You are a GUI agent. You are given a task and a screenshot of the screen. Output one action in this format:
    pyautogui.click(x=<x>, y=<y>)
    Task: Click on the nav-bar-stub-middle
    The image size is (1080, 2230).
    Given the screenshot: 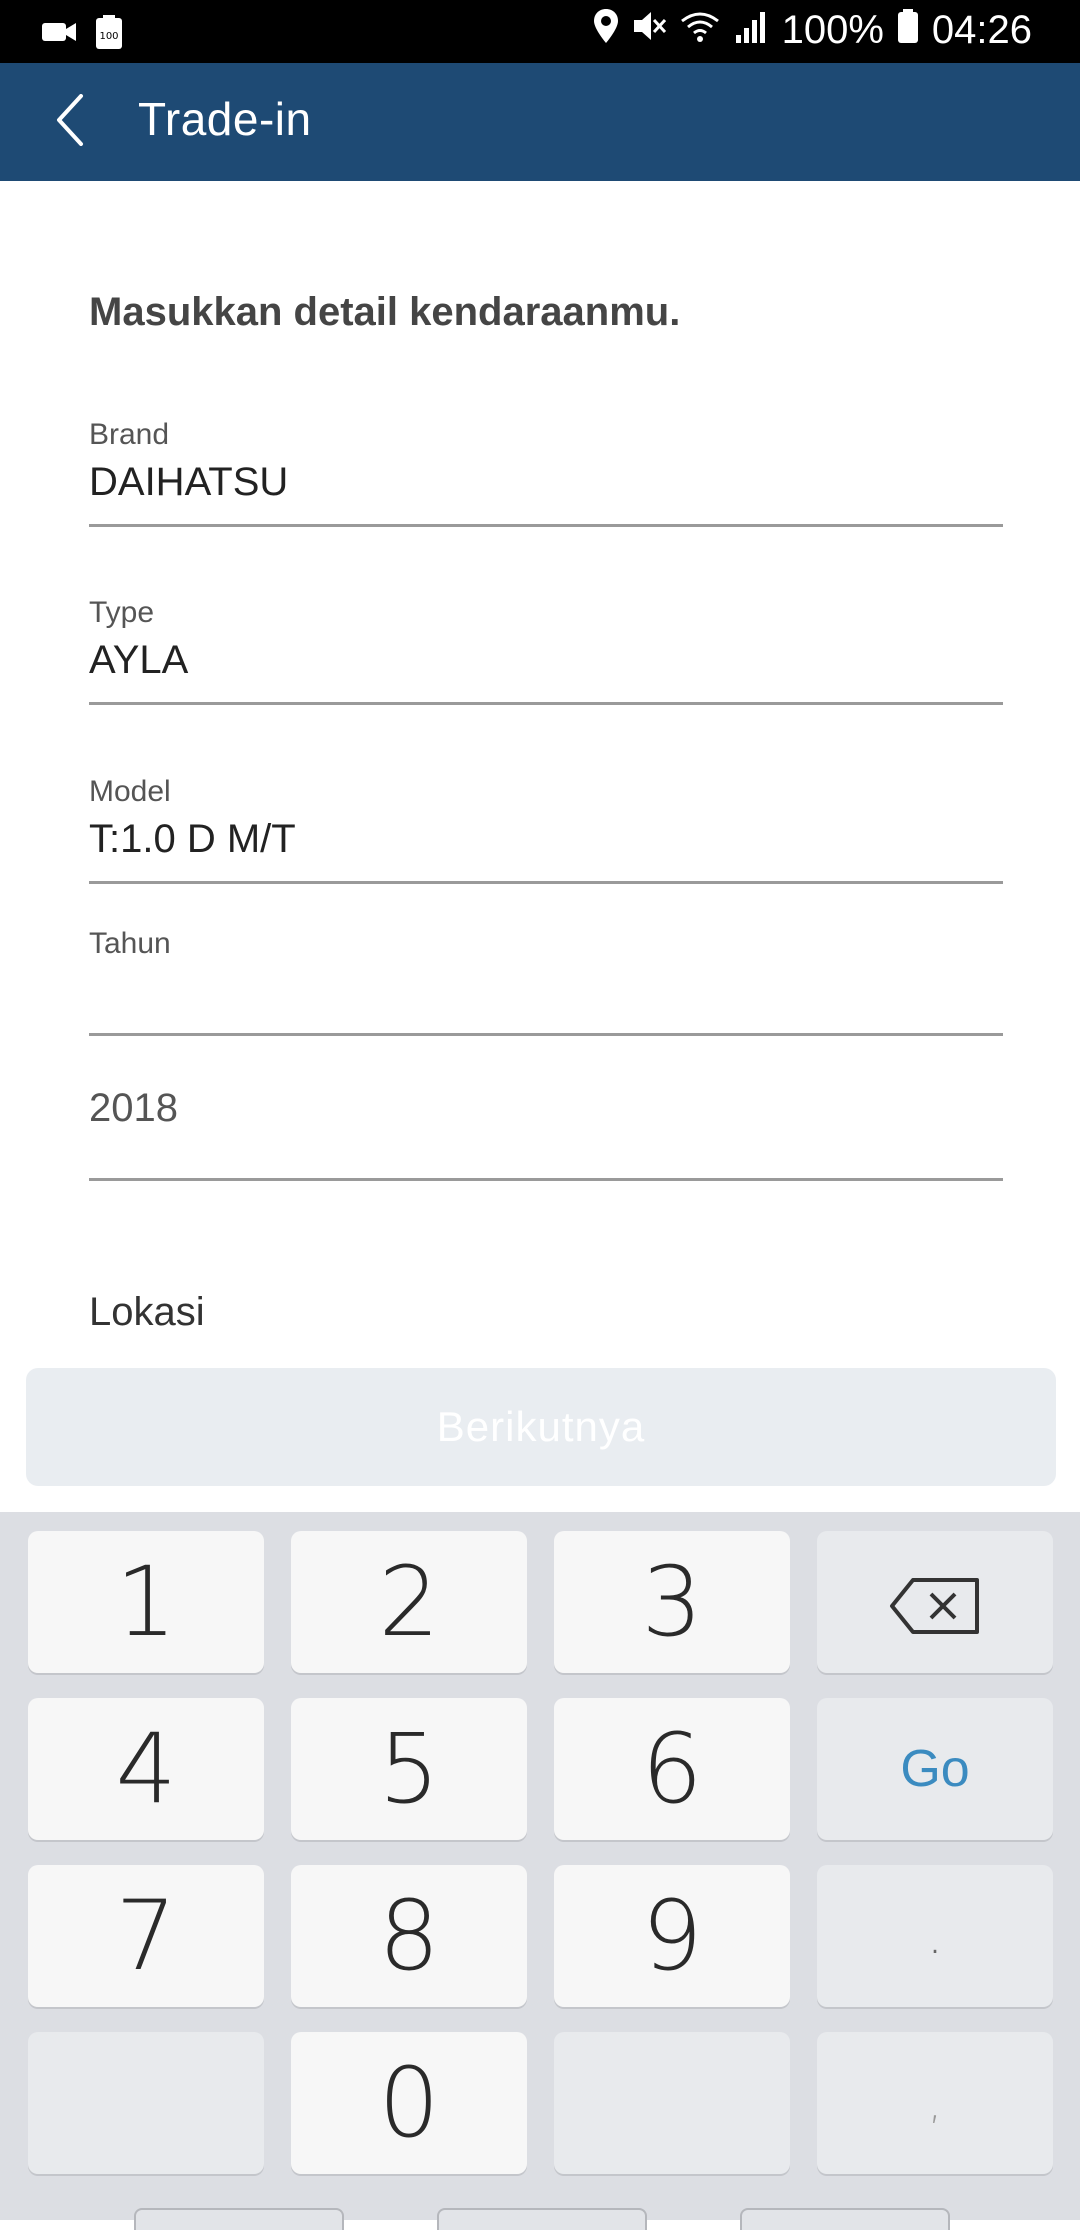 What is the action you would take?
    pyautogui.click(x=542, y=2219)
    